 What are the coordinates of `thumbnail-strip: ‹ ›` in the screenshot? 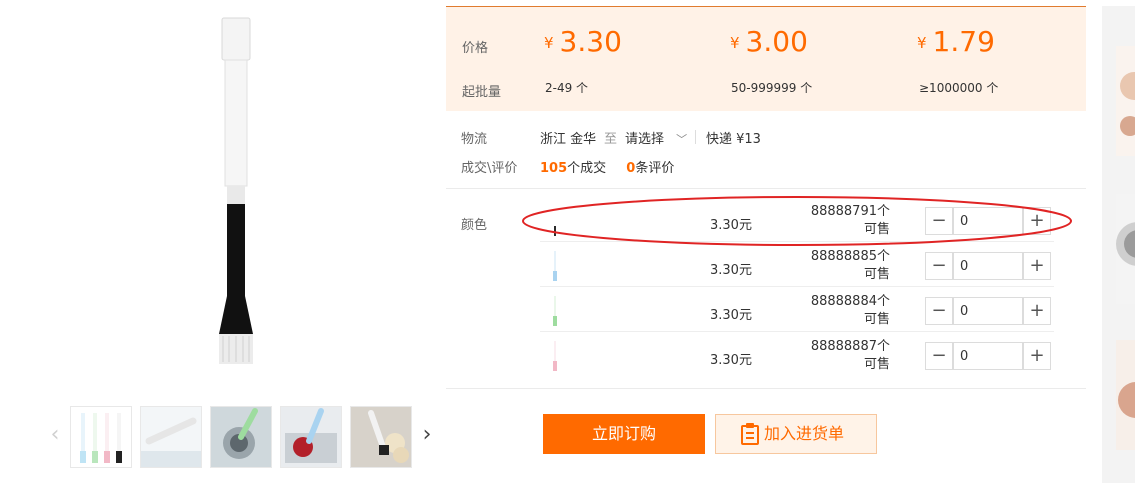 It's located at (242, 436).